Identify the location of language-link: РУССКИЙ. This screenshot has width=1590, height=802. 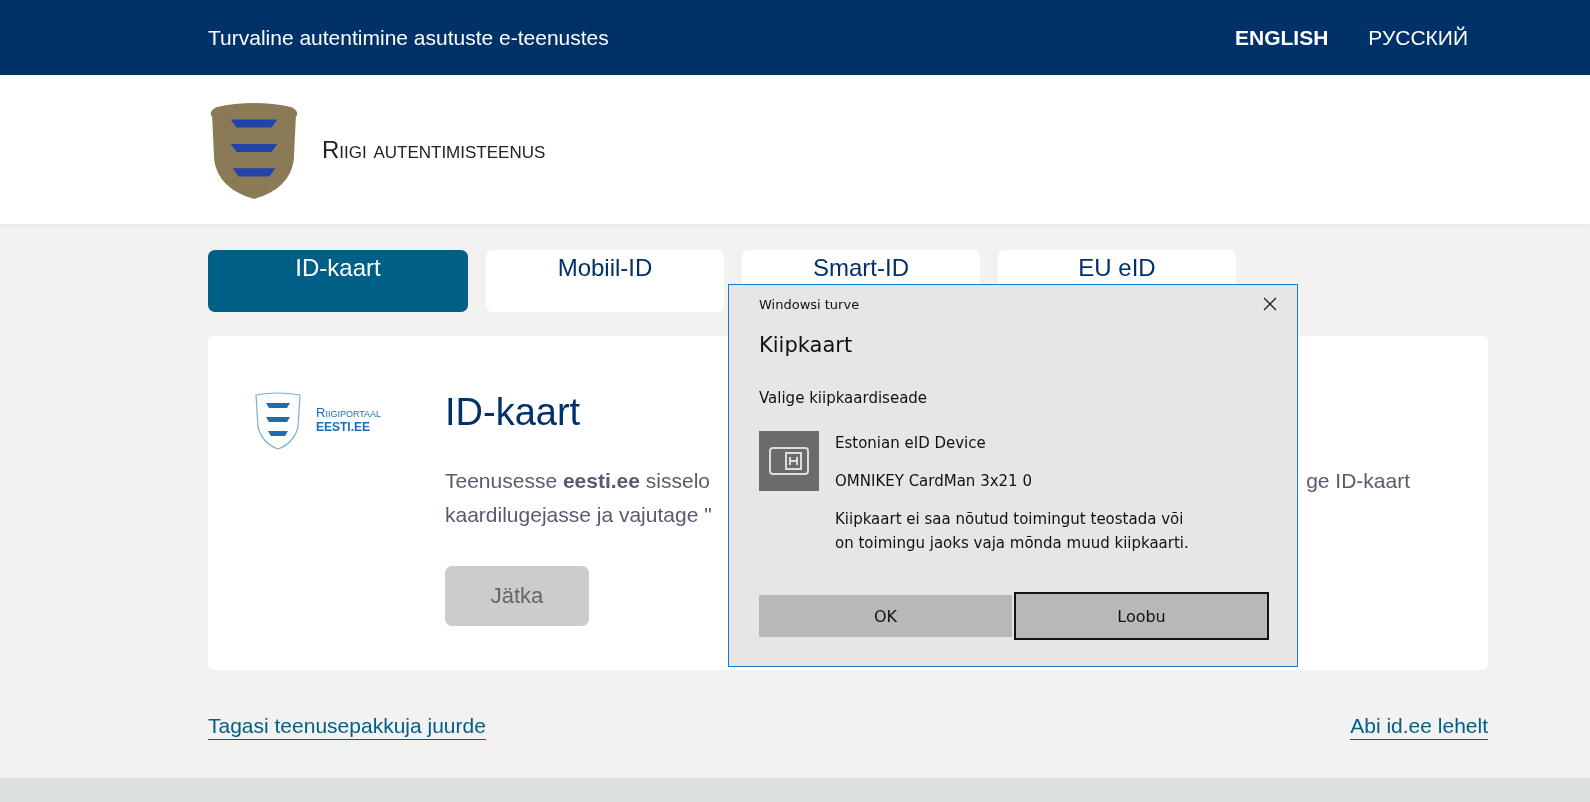
(1418, 37).